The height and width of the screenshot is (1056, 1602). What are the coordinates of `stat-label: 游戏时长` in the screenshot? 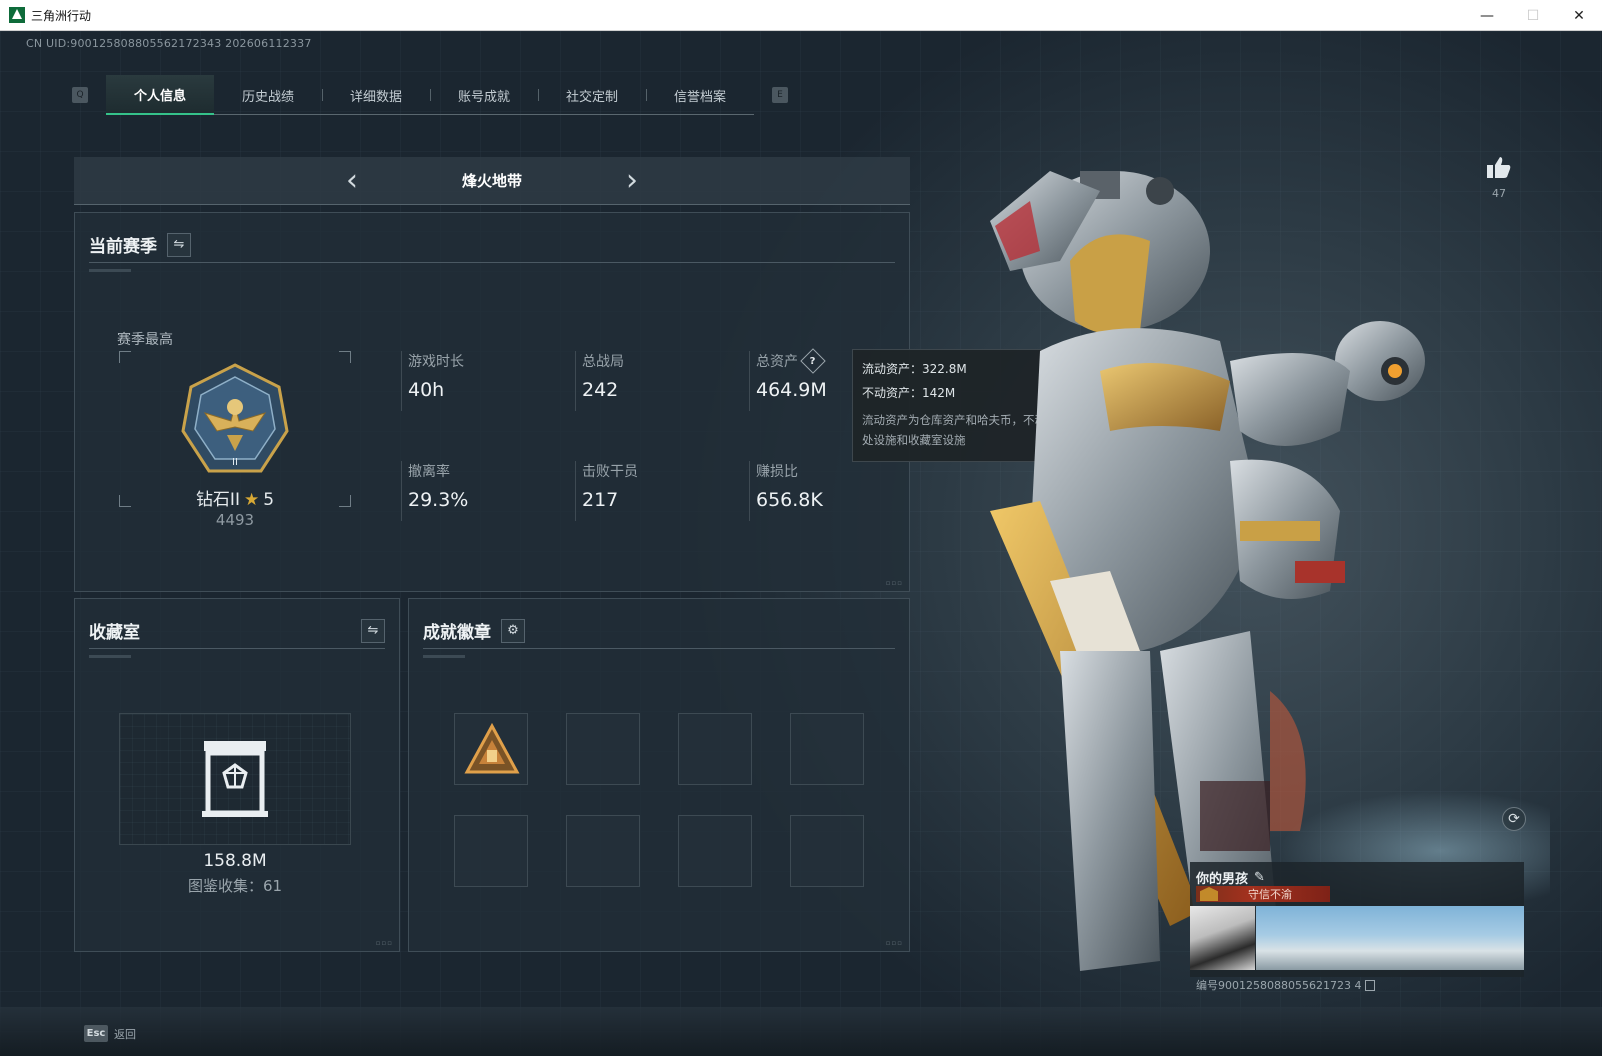 It's located at (436, 362).